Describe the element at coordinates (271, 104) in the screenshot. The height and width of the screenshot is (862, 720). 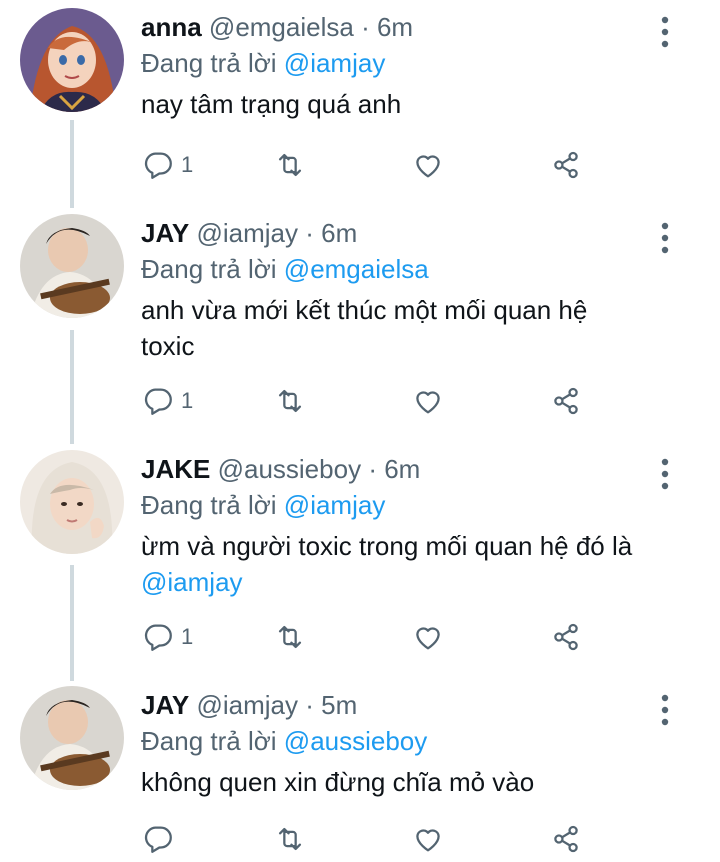
I see `tweet-text-body: nay tâm trạng quá anh` at that location.